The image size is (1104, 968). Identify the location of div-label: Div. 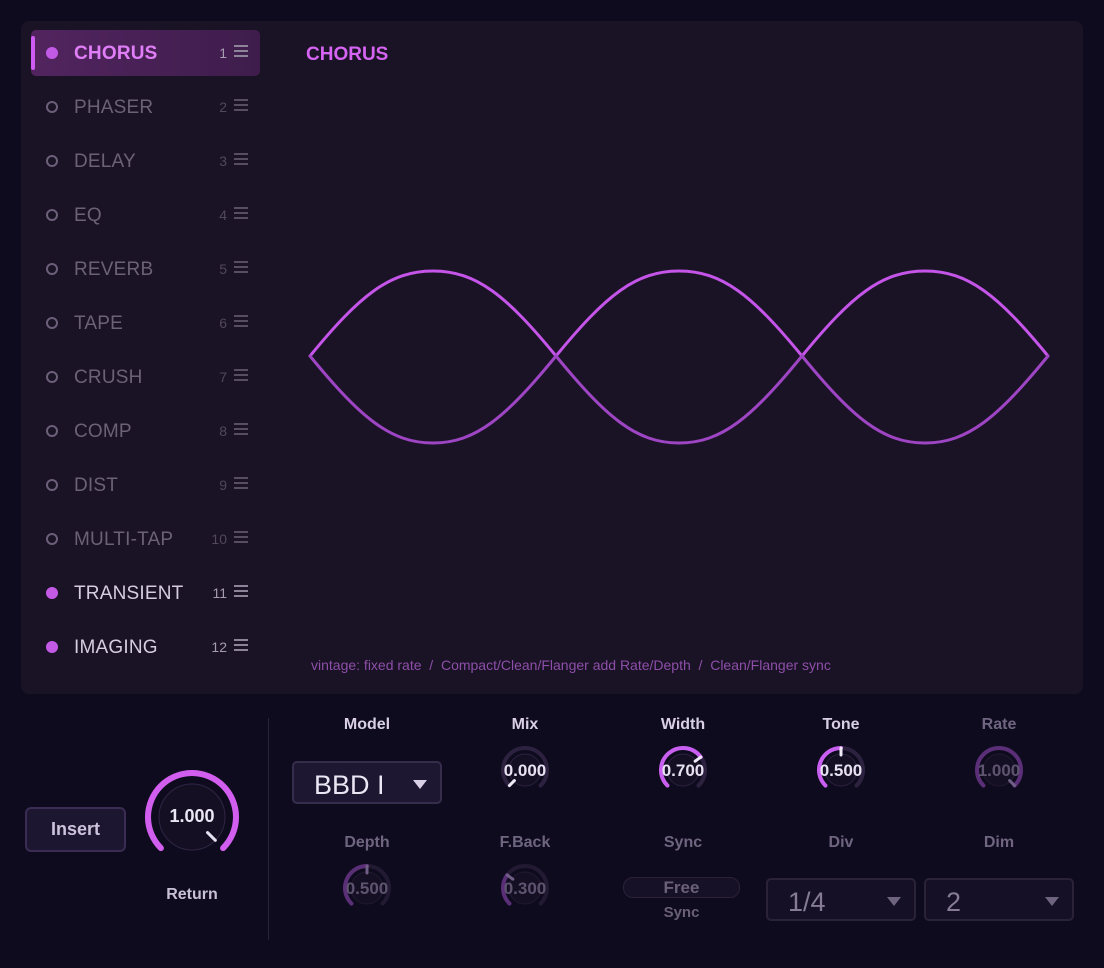
(841, 842).